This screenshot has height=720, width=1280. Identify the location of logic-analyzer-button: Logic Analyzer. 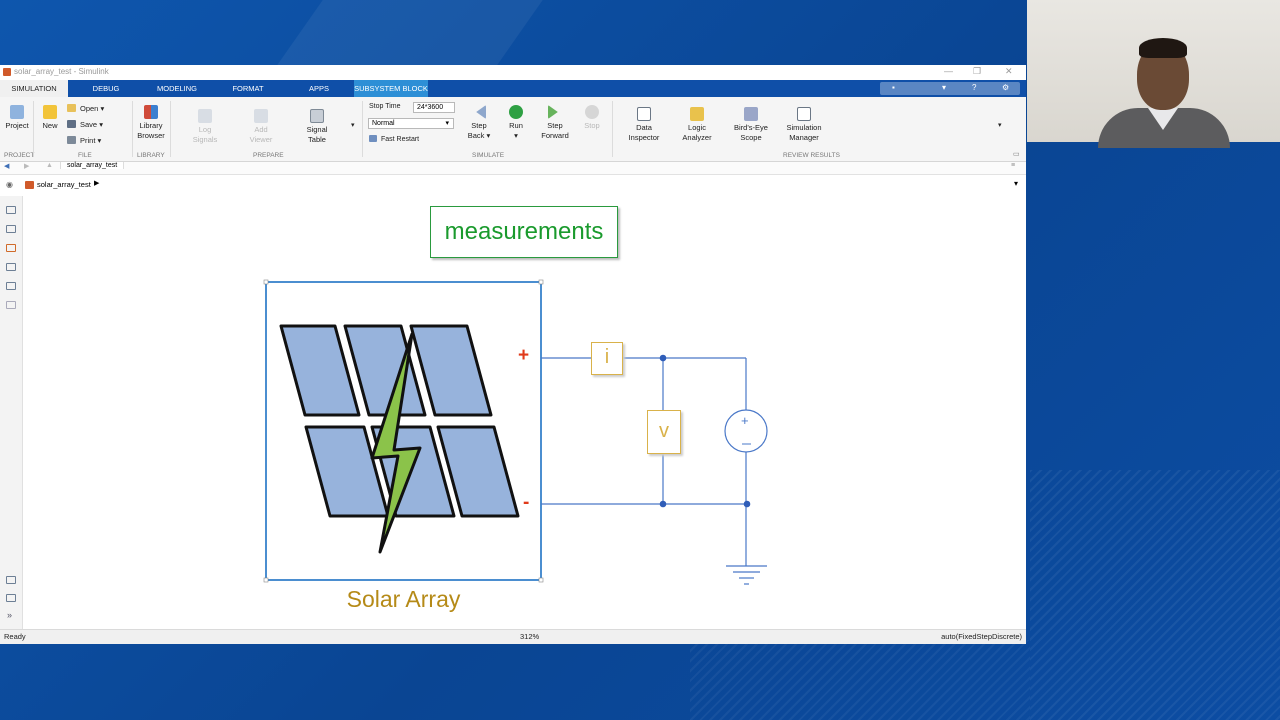
(697, 125).